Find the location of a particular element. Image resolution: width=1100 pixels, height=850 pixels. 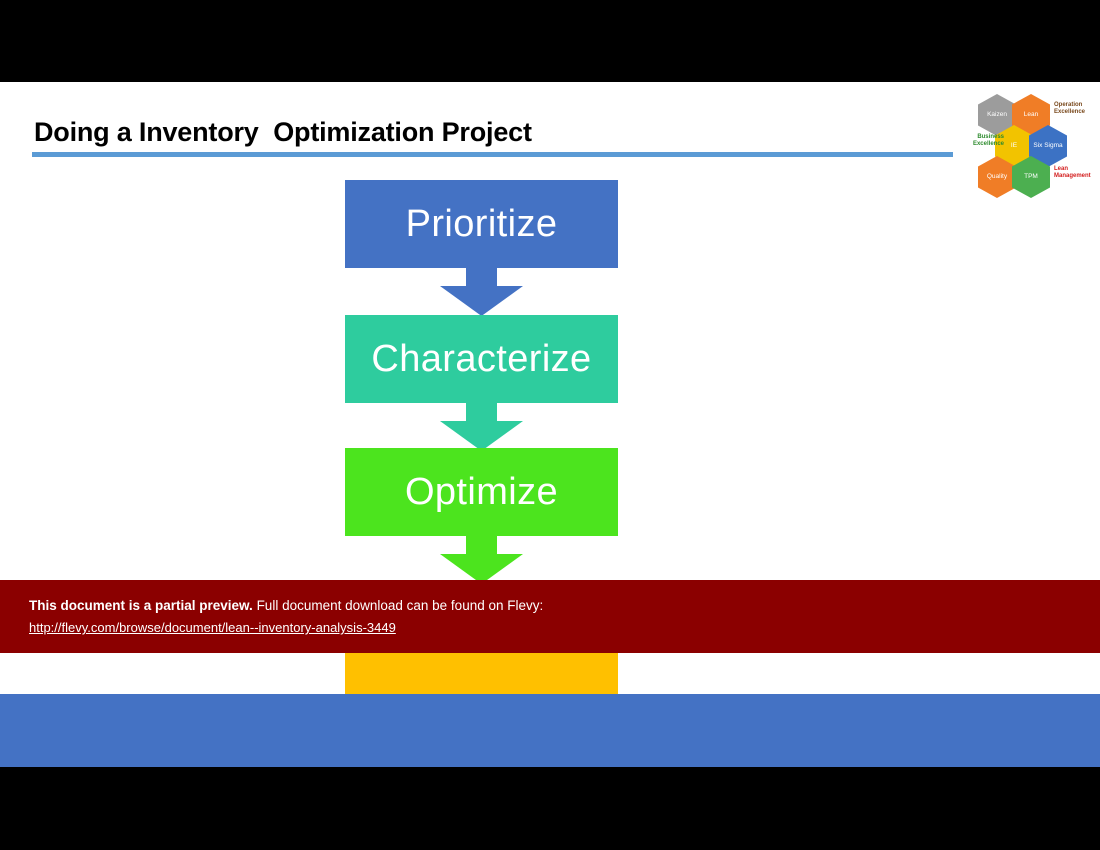

flow-arrow-prioritize-to-characterize is located at coordinates (481, 292).